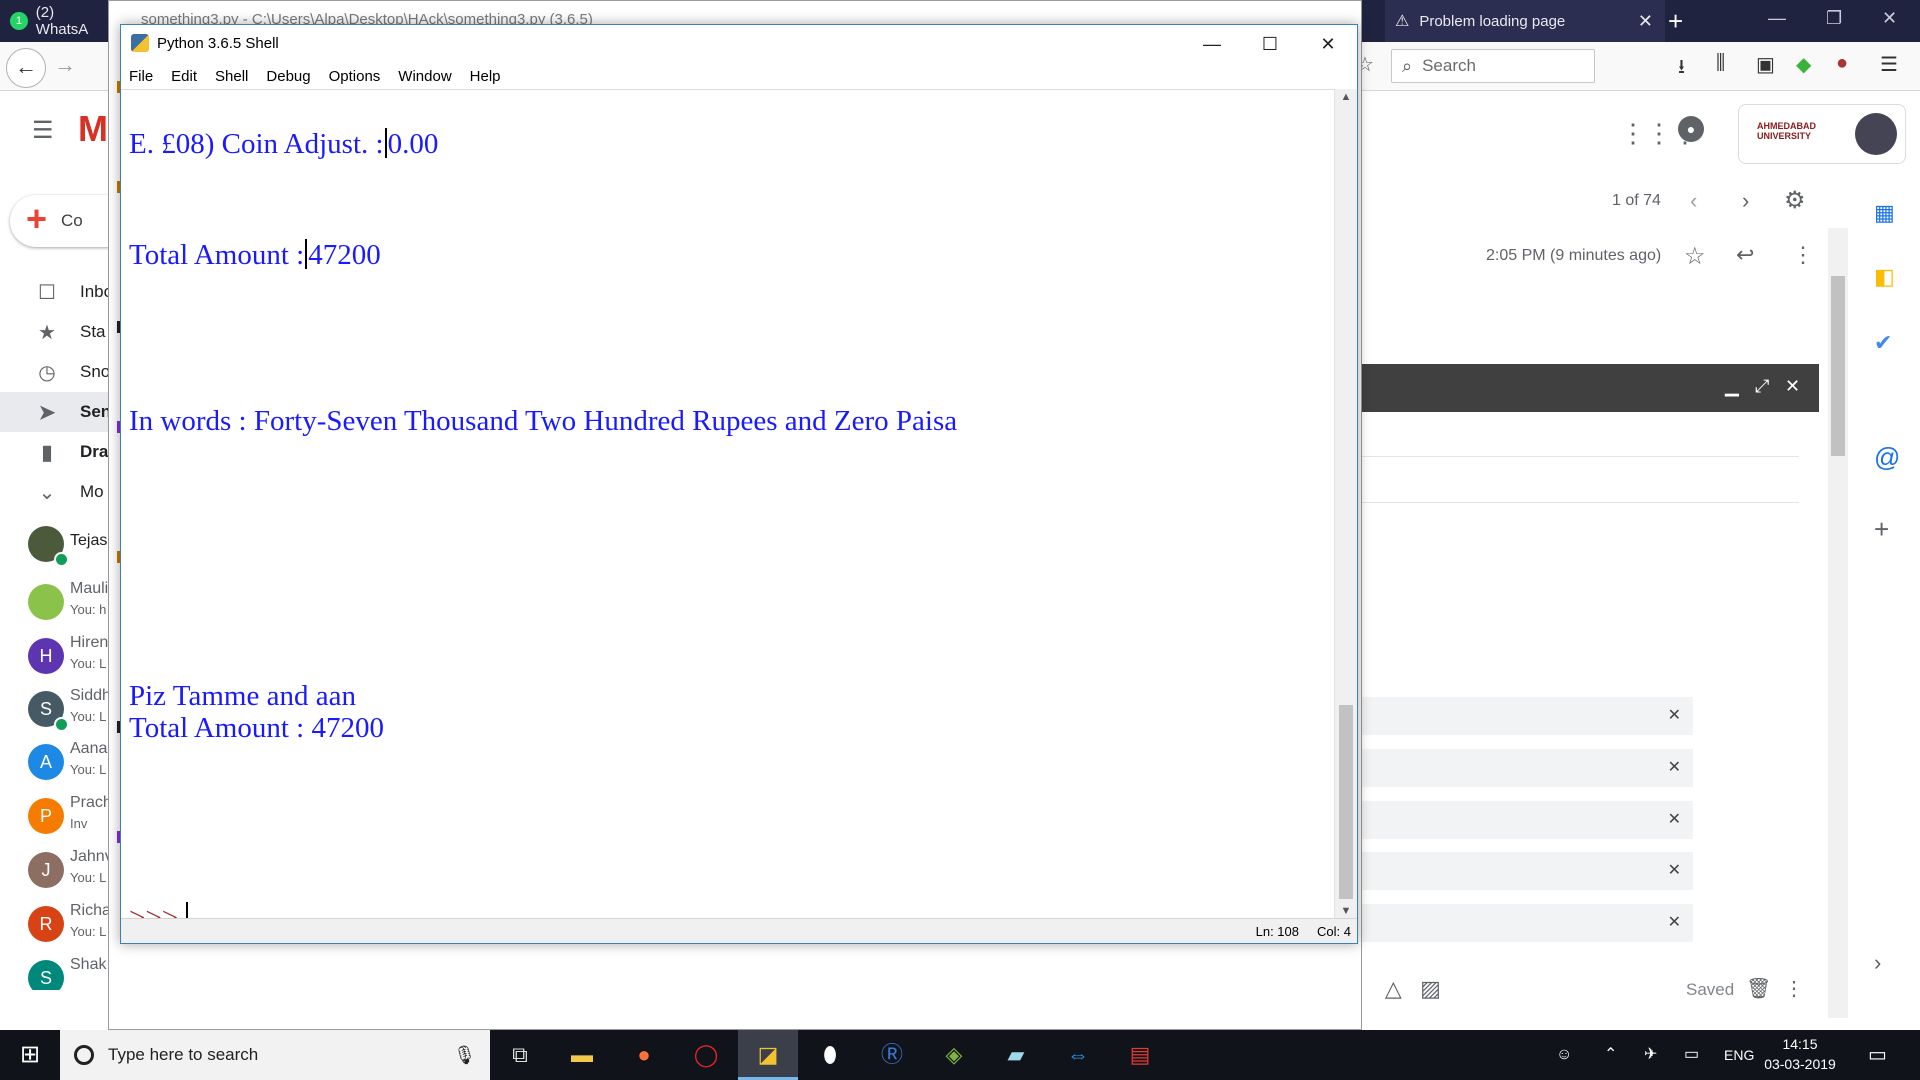  What do you see at coordinates (30, 1055) in the screenshot?
I see `windows-start-icon: ⊞` at bounding box center [30, 1055].